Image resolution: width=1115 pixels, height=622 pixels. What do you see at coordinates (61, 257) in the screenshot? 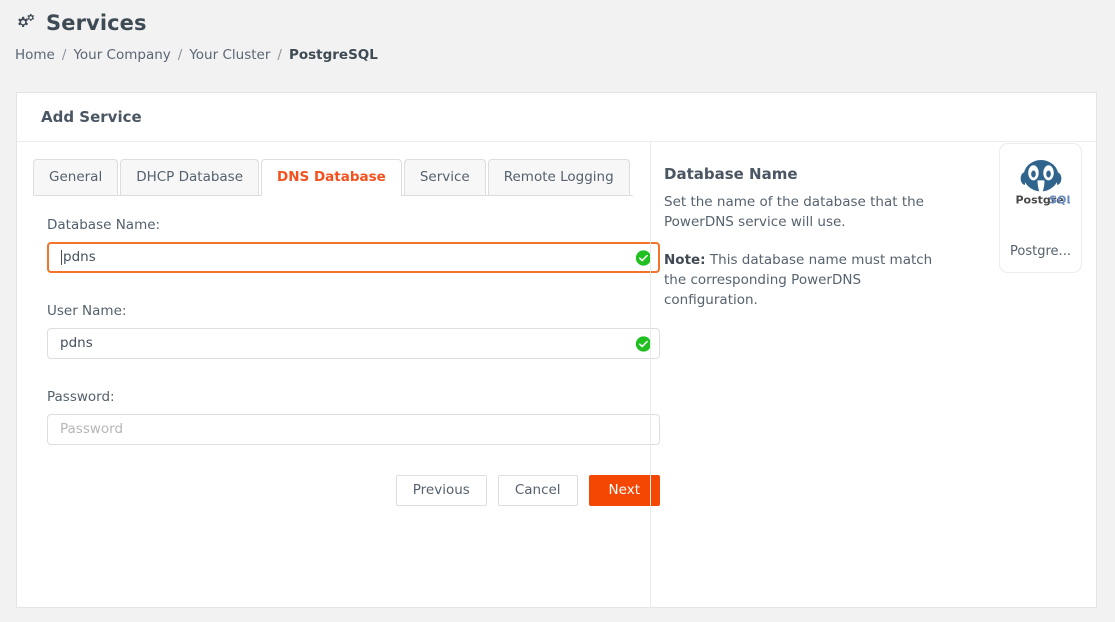
I see `text-caret` at bounding box center [61, 257].